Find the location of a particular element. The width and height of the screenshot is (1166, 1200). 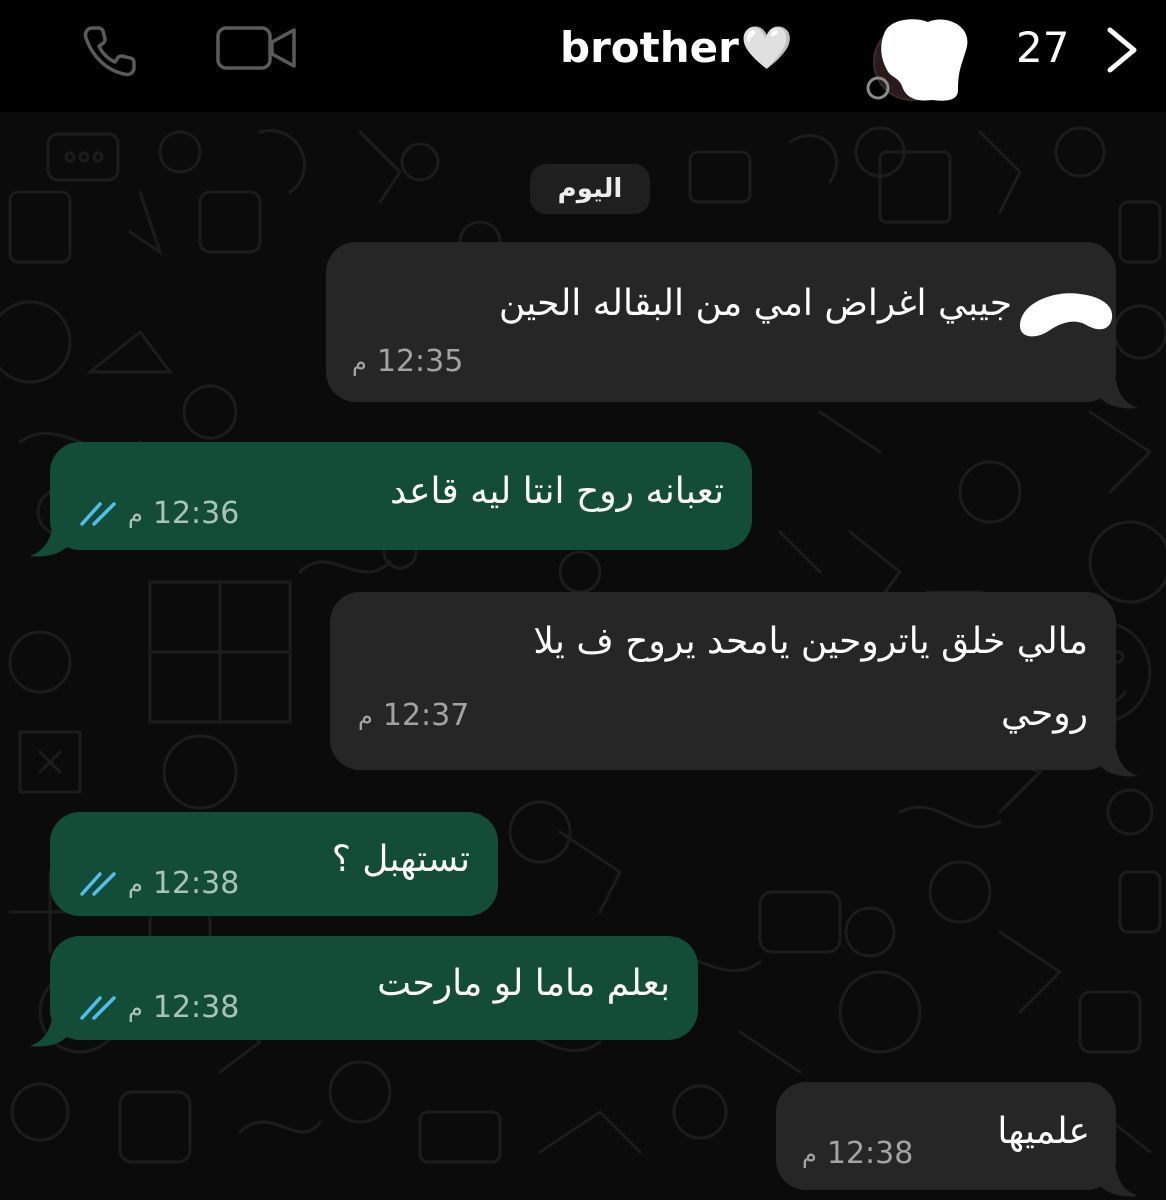

avatar-icon is located at coordinates (919, 59).